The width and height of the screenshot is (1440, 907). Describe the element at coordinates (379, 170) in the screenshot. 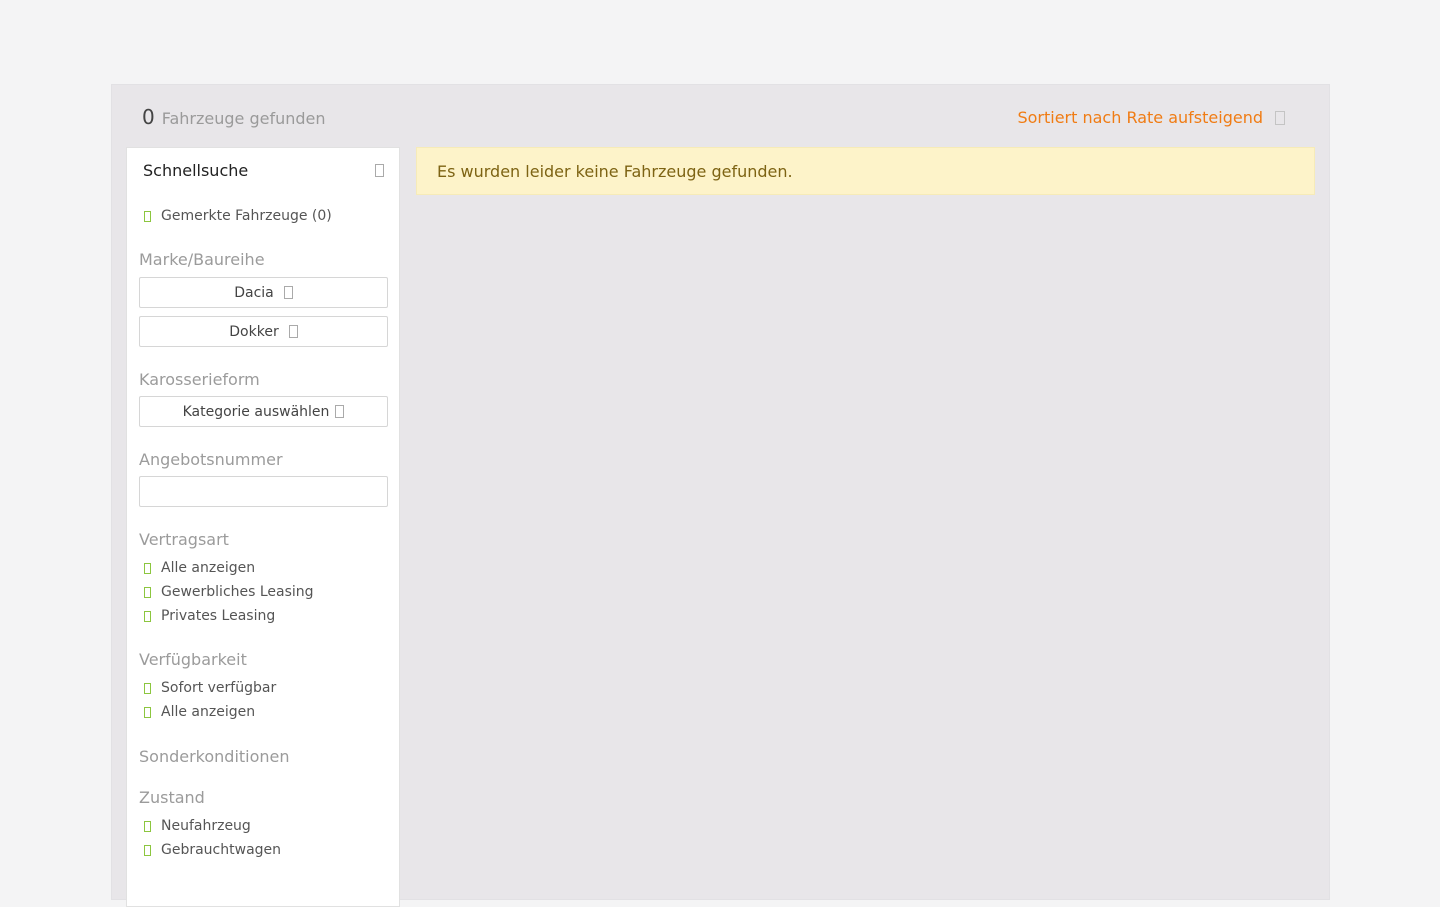

I see `collapse-toggle-icon` at that location.